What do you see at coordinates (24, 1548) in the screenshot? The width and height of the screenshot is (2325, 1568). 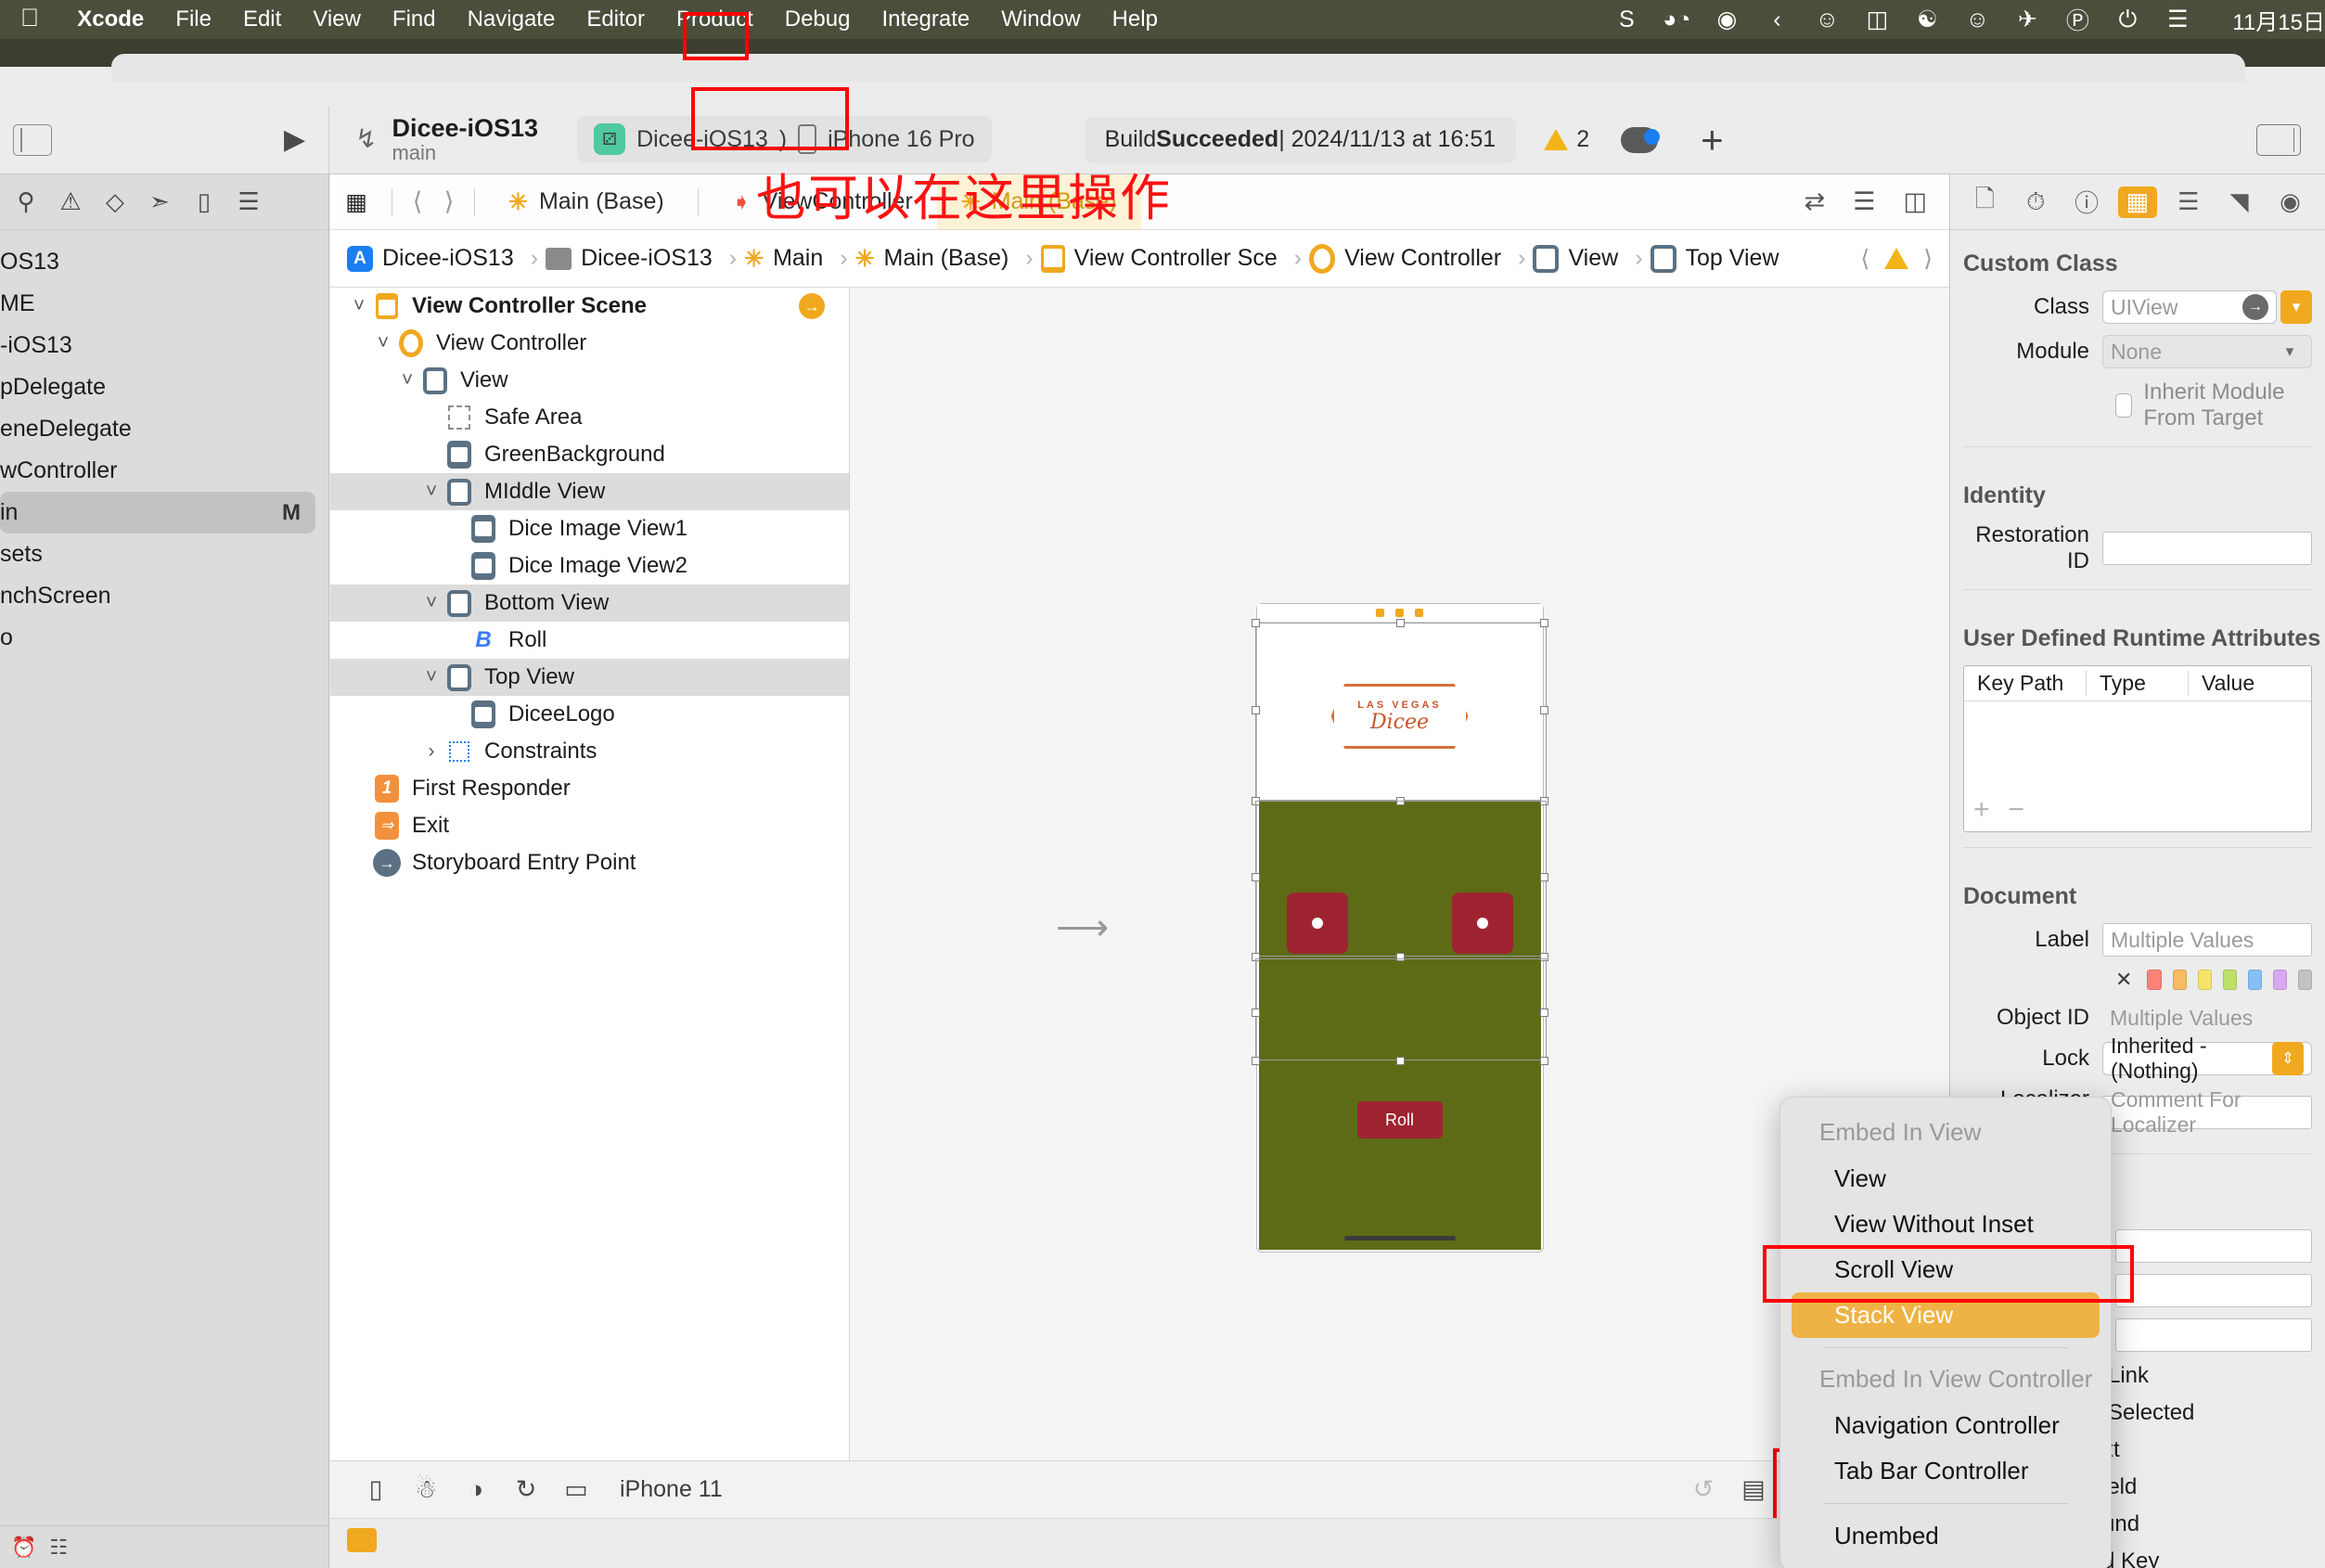 I see `recent-icon: ⏰` at bounding box center [24, 1548].